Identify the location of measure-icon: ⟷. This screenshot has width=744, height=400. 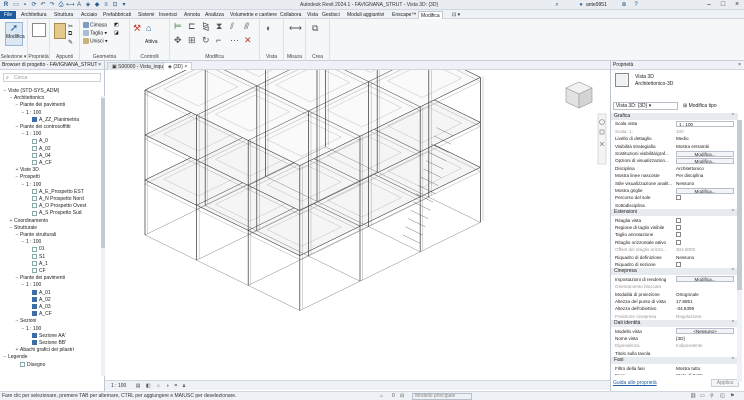
(295, 28).